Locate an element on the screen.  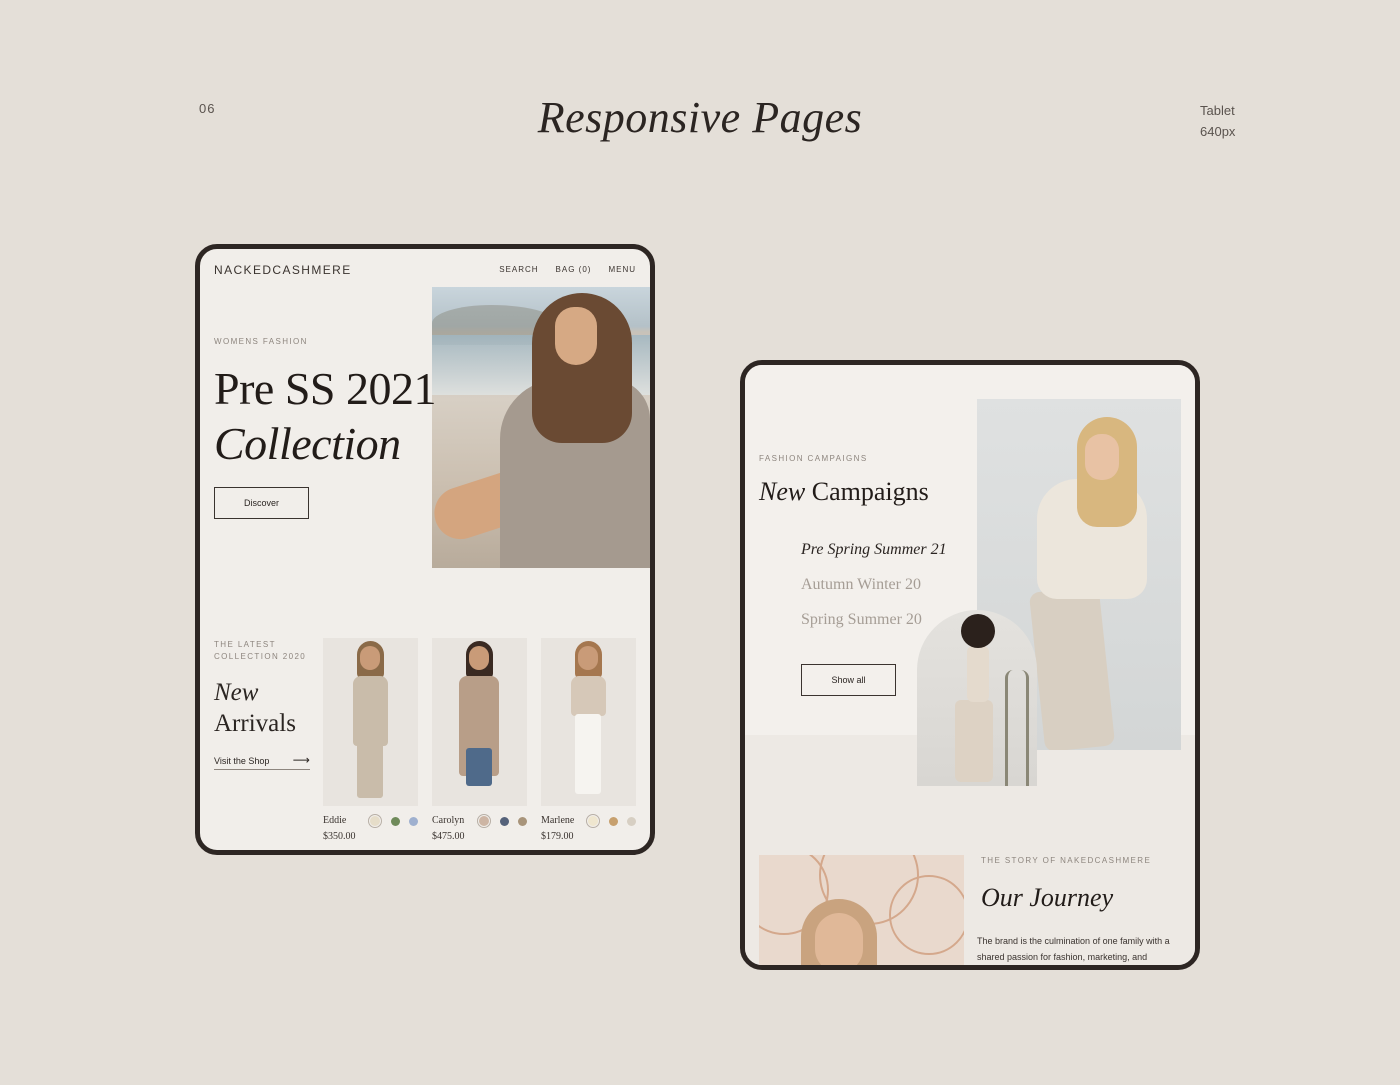
arrow-right-icon: ⟶ is located at coordinates (301, 760).